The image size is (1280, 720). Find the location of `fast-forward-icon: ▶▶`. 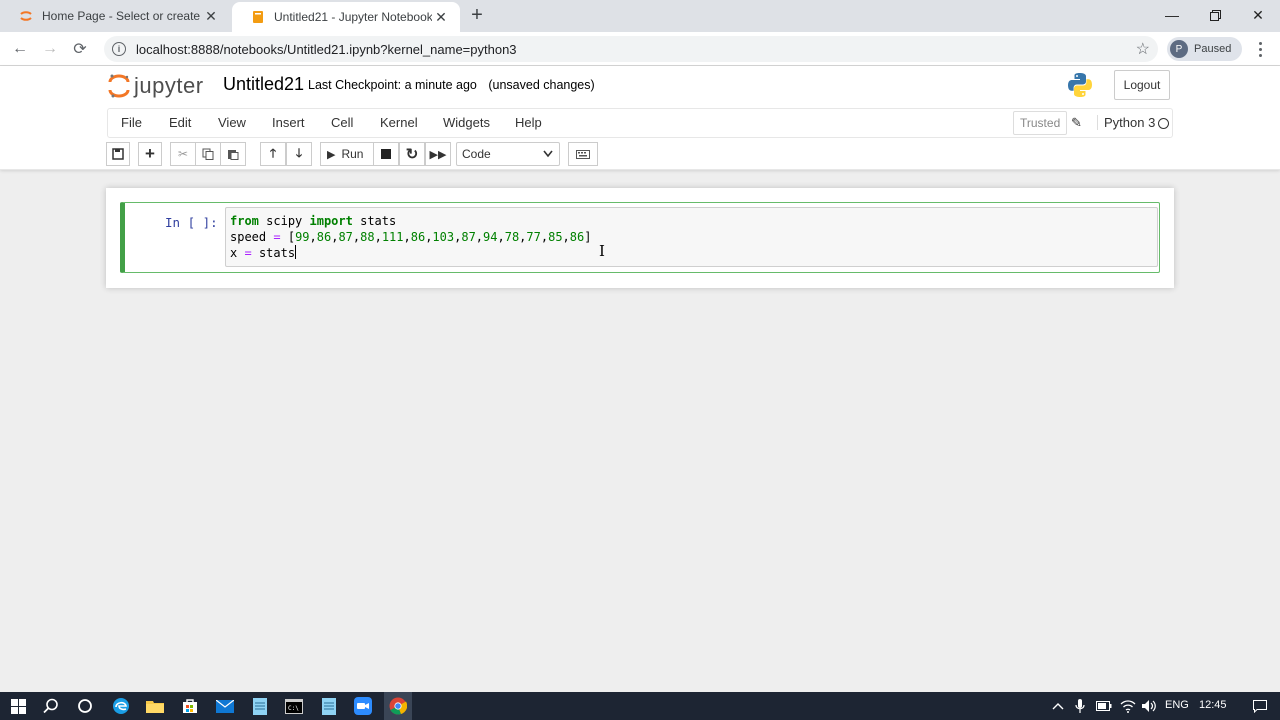

fast-forward-icon: ▶▶ is located at coordinates (438, 154).